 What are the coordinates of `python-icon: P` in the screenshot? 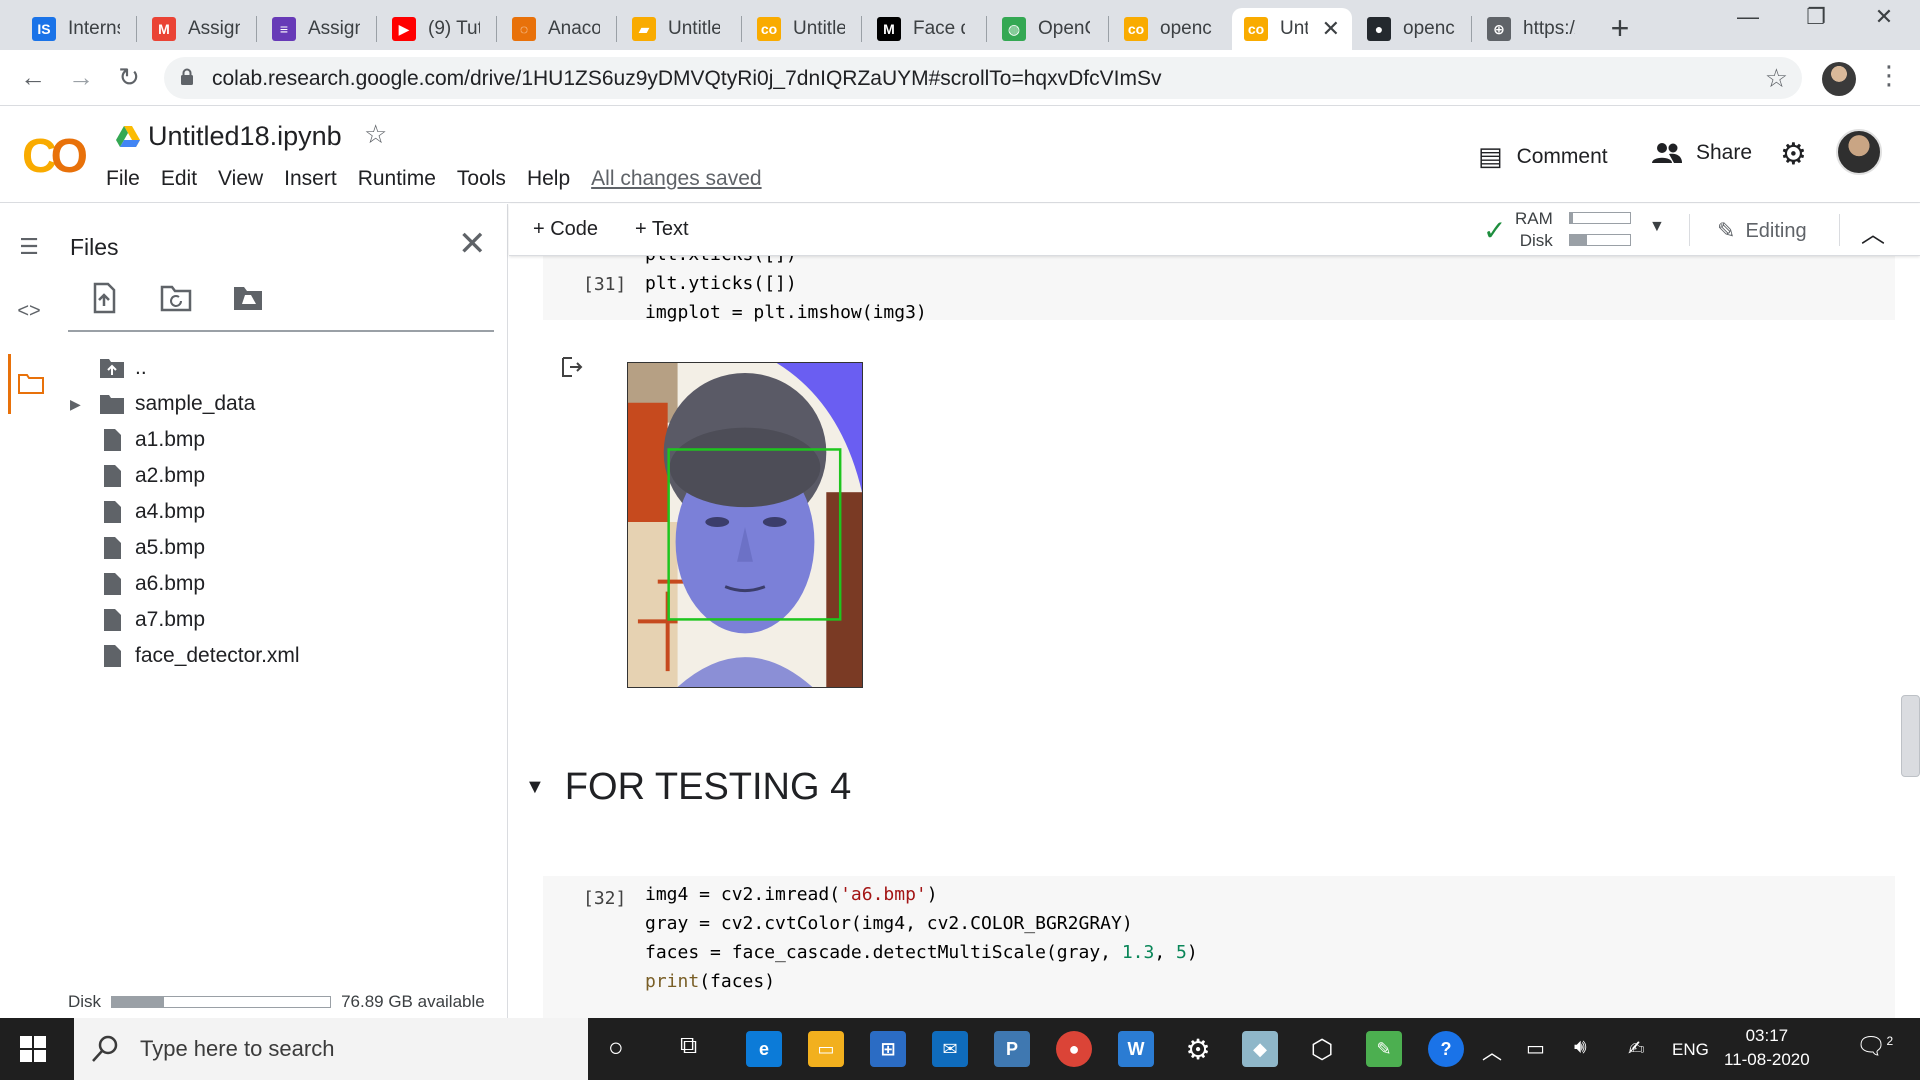 It's located at (1012, 1049).